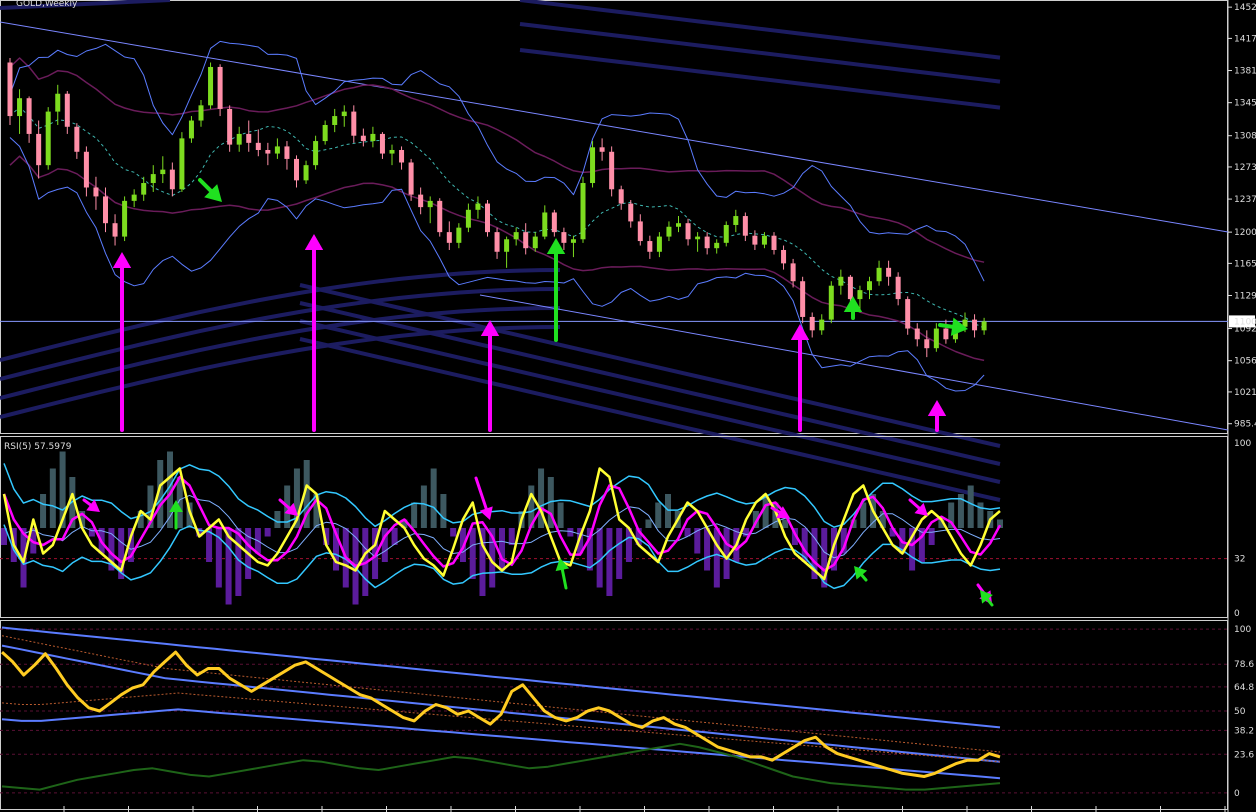 The image size is (1256, 812). What do you see at coordinates (1237, 614) in the screenshot?
I see `rsi-tick-label: 0` at bounding box center [1237, 614].